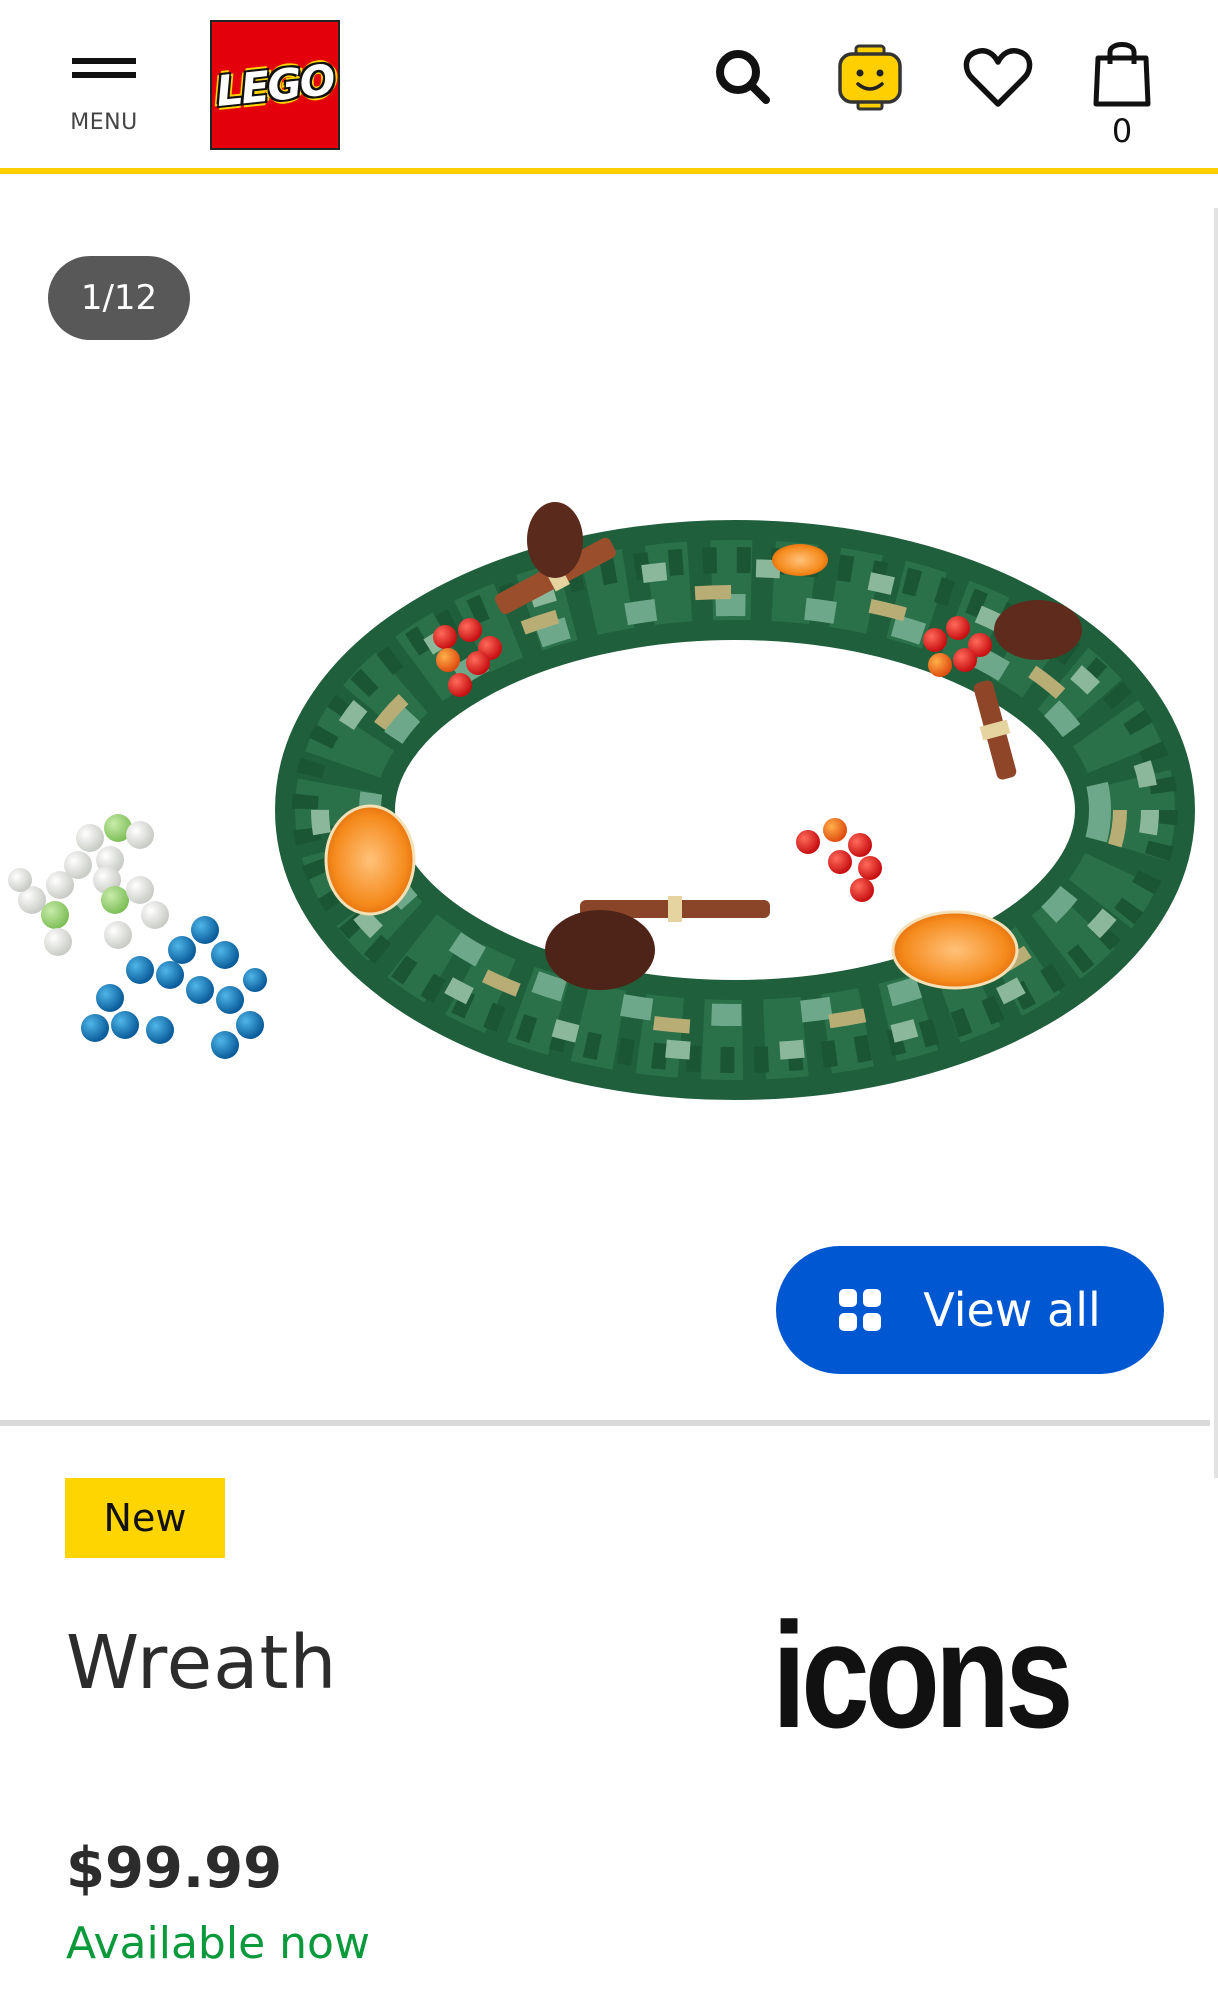 The height and width of the screenshot is (2000, 1218). I want to click on view-all-button: View all, so click(970, 1310).